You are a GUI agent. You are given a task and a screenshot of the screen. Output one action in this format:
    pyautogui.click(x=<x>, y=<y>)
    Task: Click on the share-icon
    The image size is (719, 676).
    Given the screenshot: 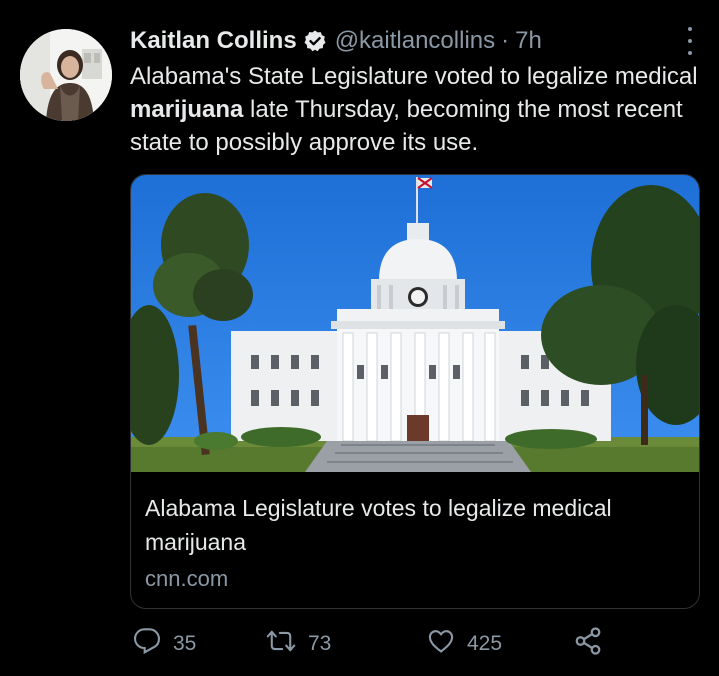 What is the action you would take?
    pyautogui.click(x=594, y=644)
    